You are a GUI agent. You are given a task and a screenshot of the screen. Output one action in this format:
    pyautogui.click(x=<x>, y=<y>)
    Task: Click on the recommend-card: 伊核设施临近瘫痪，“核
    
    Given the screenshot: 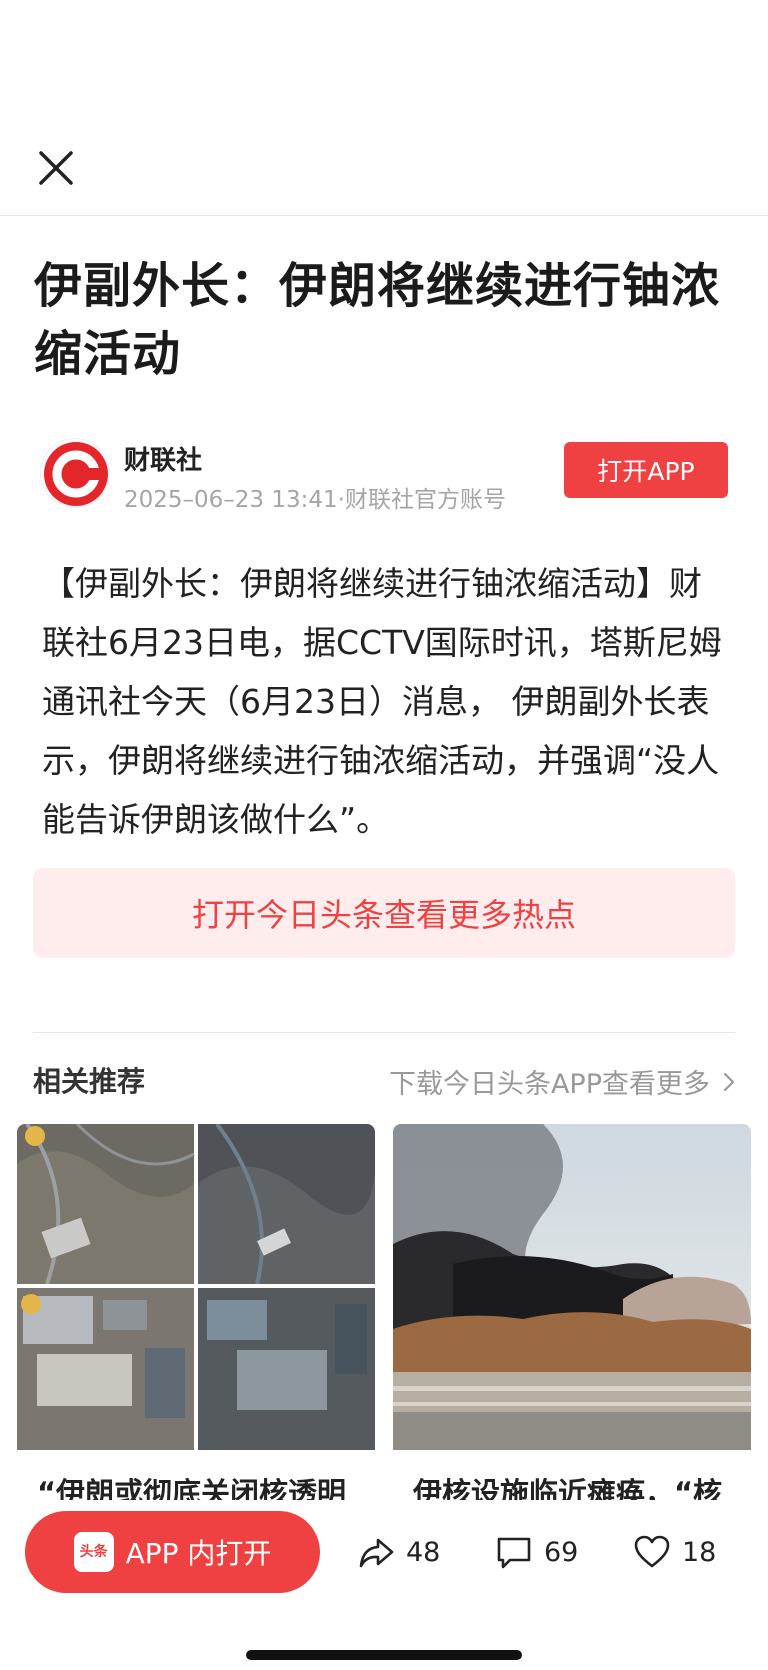 What is the action you would take?
    pyautogui.click(x=572, y=1319)
    